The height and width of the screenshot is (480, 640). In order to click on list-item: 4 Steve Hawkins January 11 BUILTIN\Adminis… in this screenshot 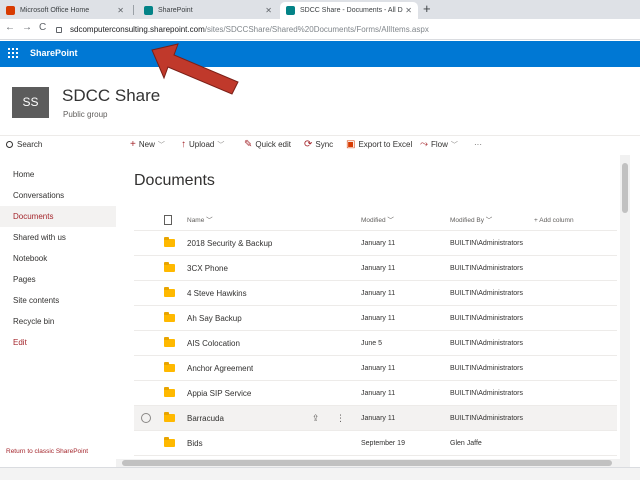, I will do `click(375, 293)`.